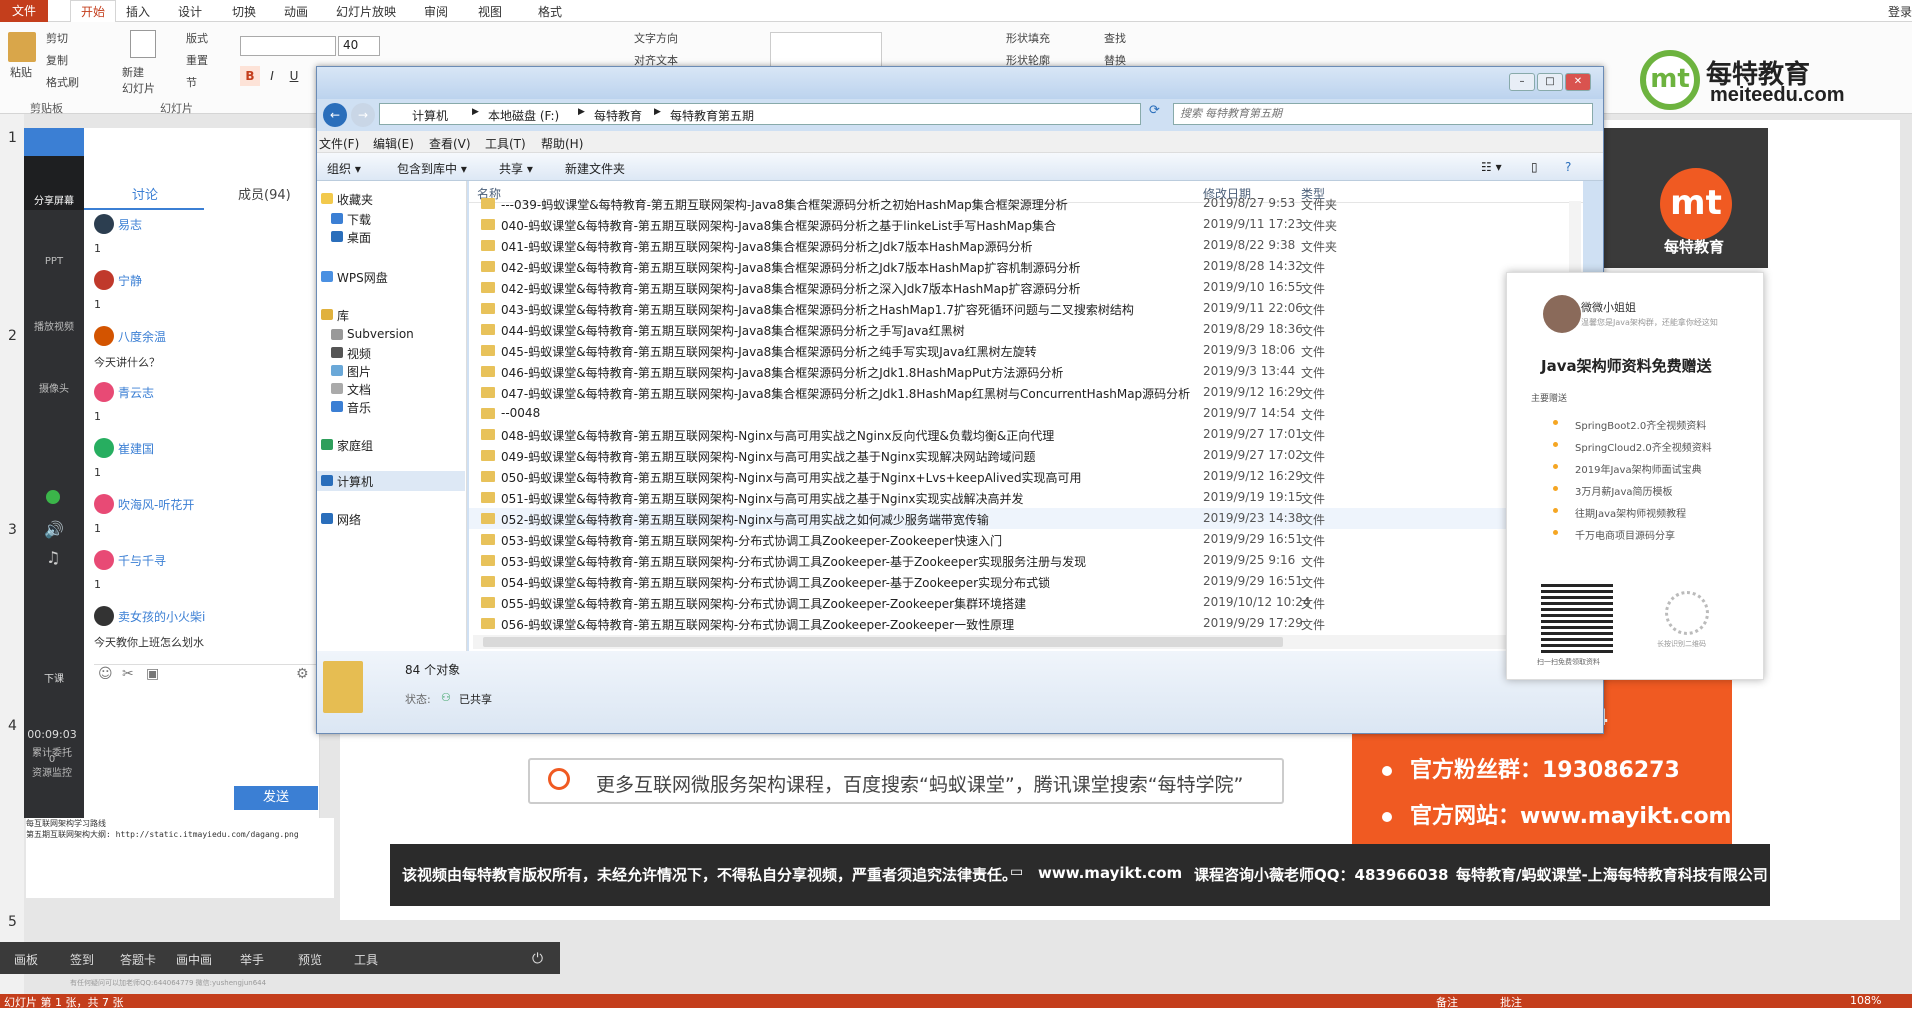 This screenshot has height=1010, width=1912. I want to click on message-author: 青云志, so click(136, 392).